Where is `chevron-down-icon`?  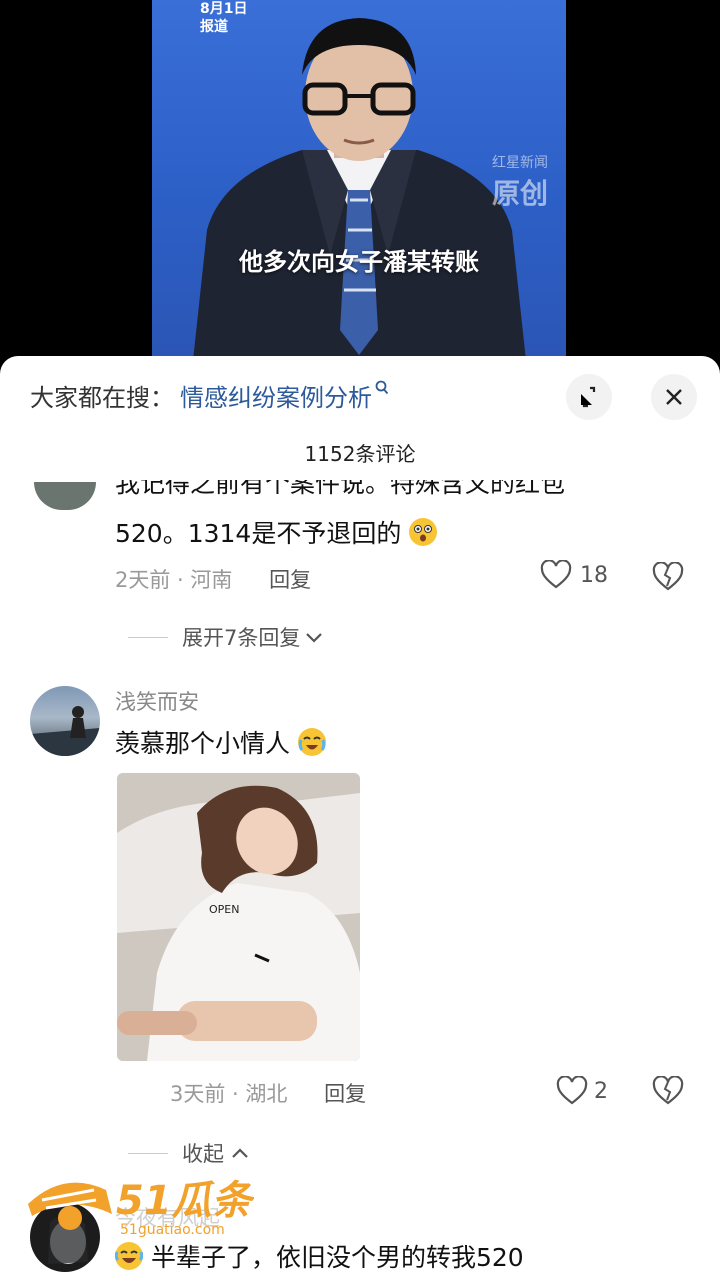
chevron-down-icon is located at coordinates (314, 638).